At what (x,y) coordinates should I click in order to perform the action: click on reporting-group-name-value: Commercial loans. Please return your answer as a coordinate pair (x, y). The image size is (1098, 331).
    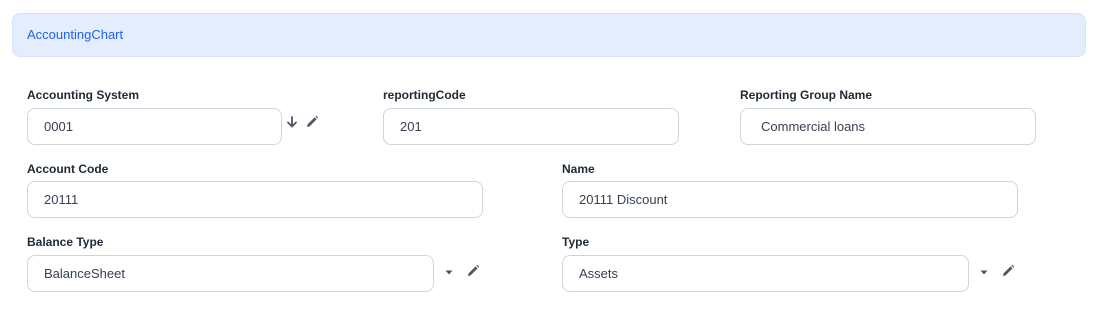
    Looking at the image, I should click on (813, 126).